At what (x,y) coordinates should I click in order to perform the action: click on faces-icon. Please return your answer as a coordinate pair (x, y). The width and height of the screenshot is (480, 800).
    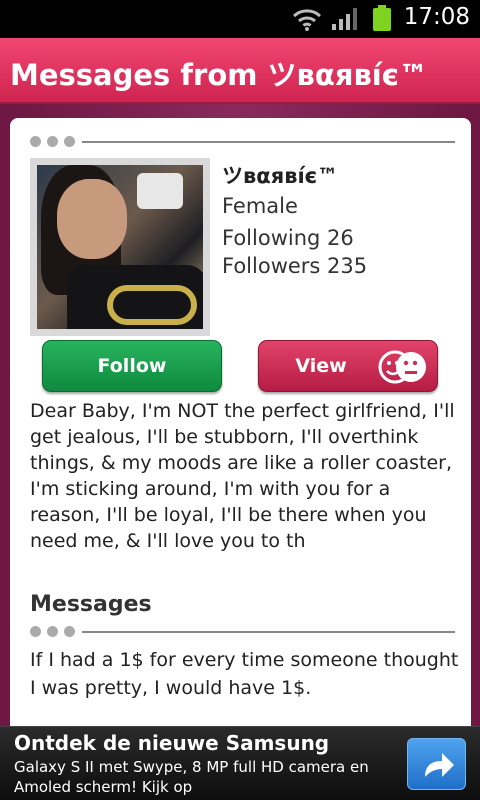
    Looking at the image, I should click on (402, 367).